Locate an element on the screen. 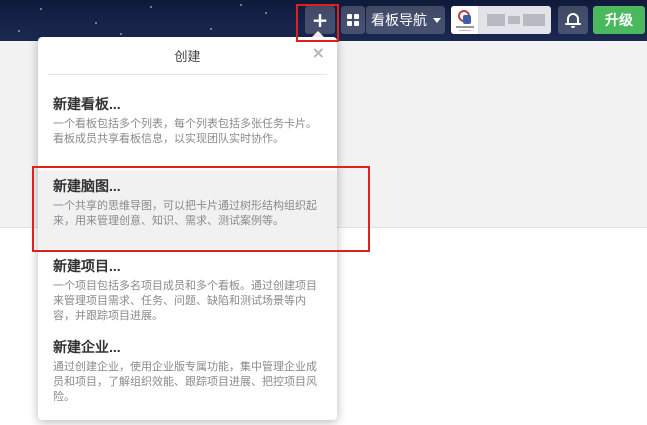 Image resolution: width=647 pixels, height=425 pixels. board-nav-dropdown: 看板导航 is located at coordinates (405, 20).